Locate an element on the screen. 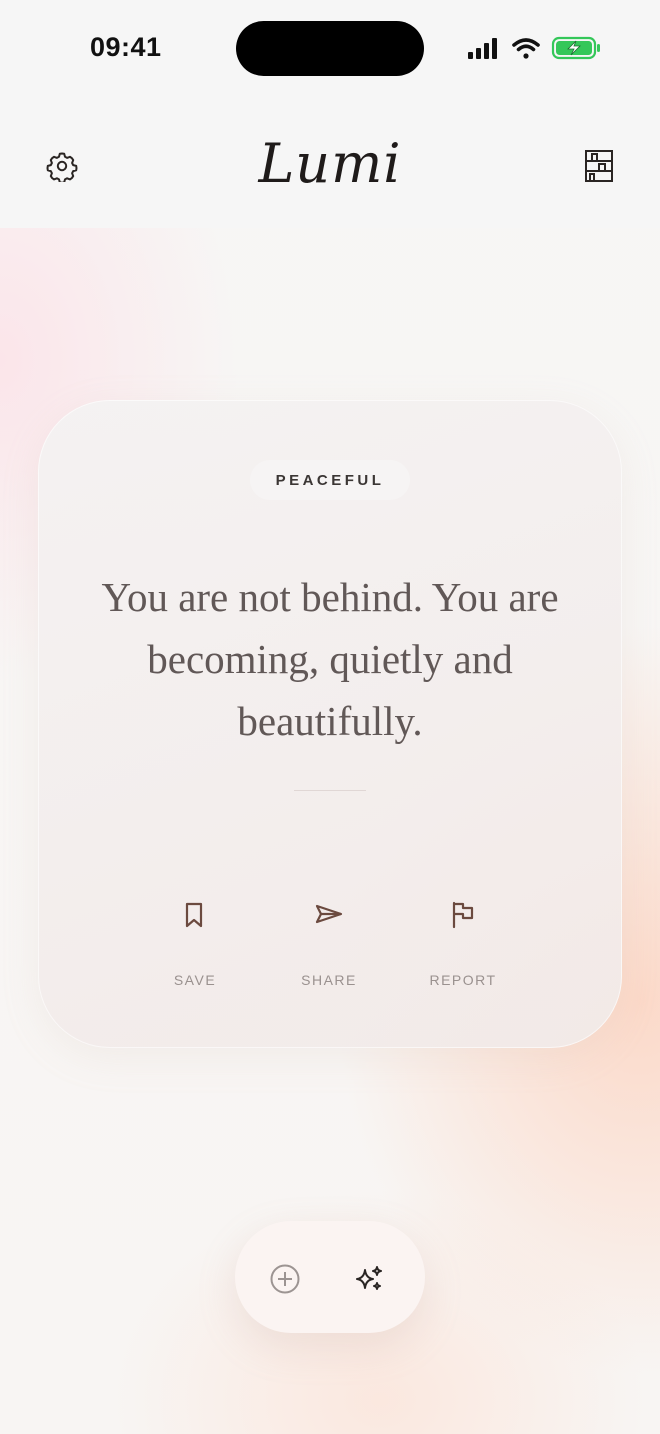 The image size is (660, 1434). app-logo: Lumi is located at coordinates (330, 163).